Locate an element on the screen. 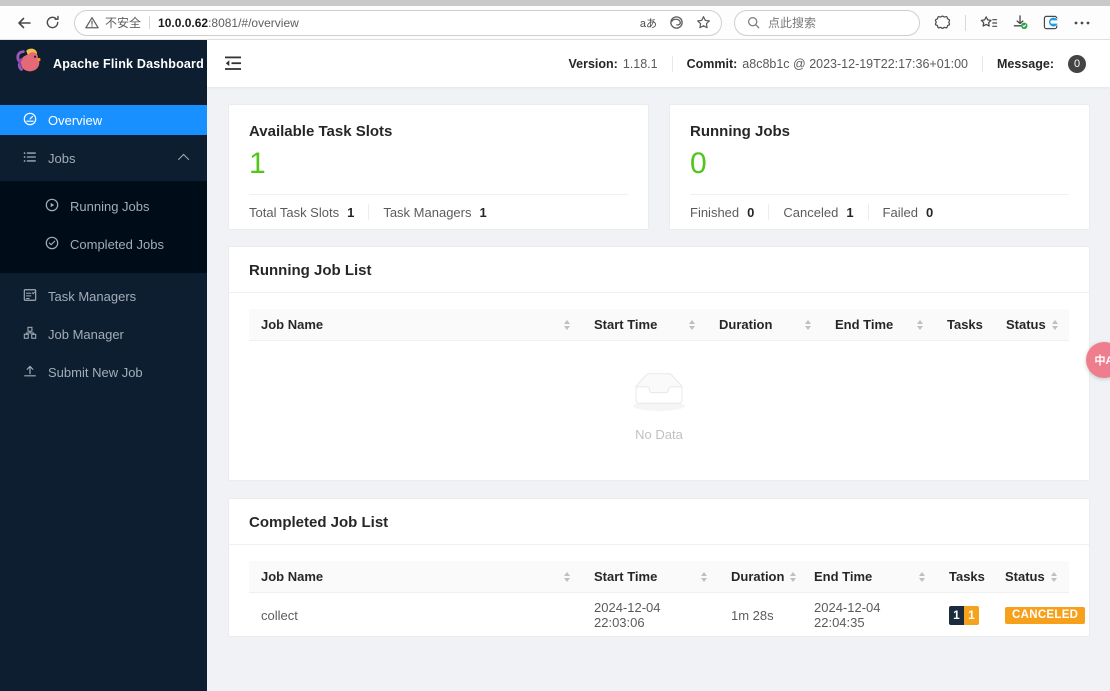  favorites-bar-icon is located at coordinates (989, 23).